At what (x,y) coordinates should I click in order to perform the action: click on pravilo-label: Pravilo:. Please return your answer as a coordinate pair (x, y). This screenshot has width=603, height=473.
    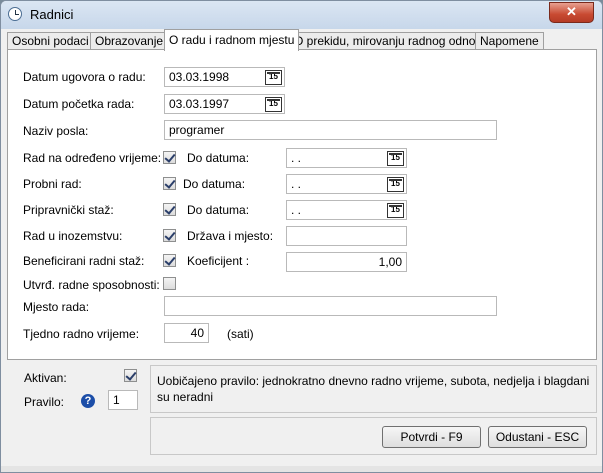
    Looking at the image, I should click on (44, 402).